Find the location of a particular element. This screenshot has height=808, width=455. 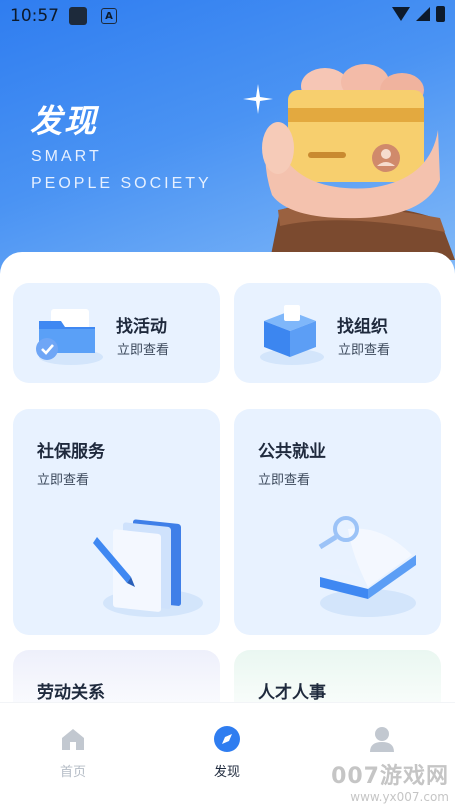

card-title: 人才人事 is located at coordinates (292, 693).